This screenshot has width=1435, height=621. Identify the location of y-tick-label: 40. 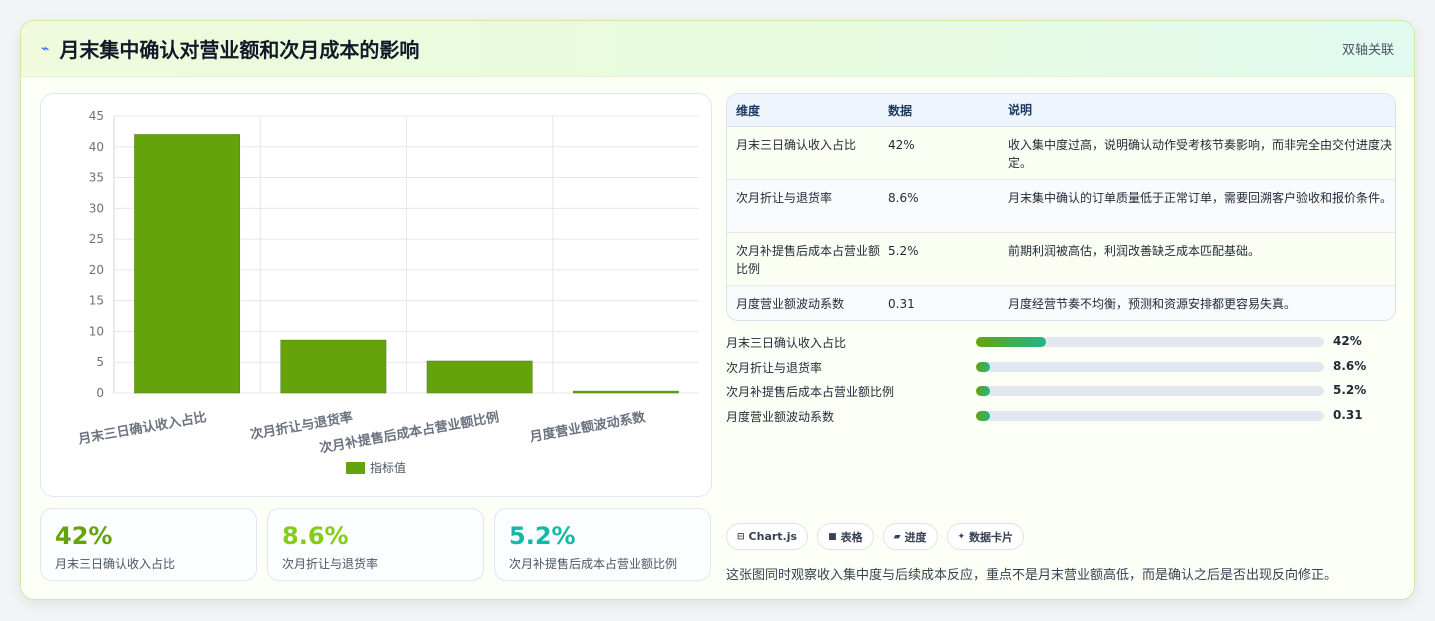
(96, 147).